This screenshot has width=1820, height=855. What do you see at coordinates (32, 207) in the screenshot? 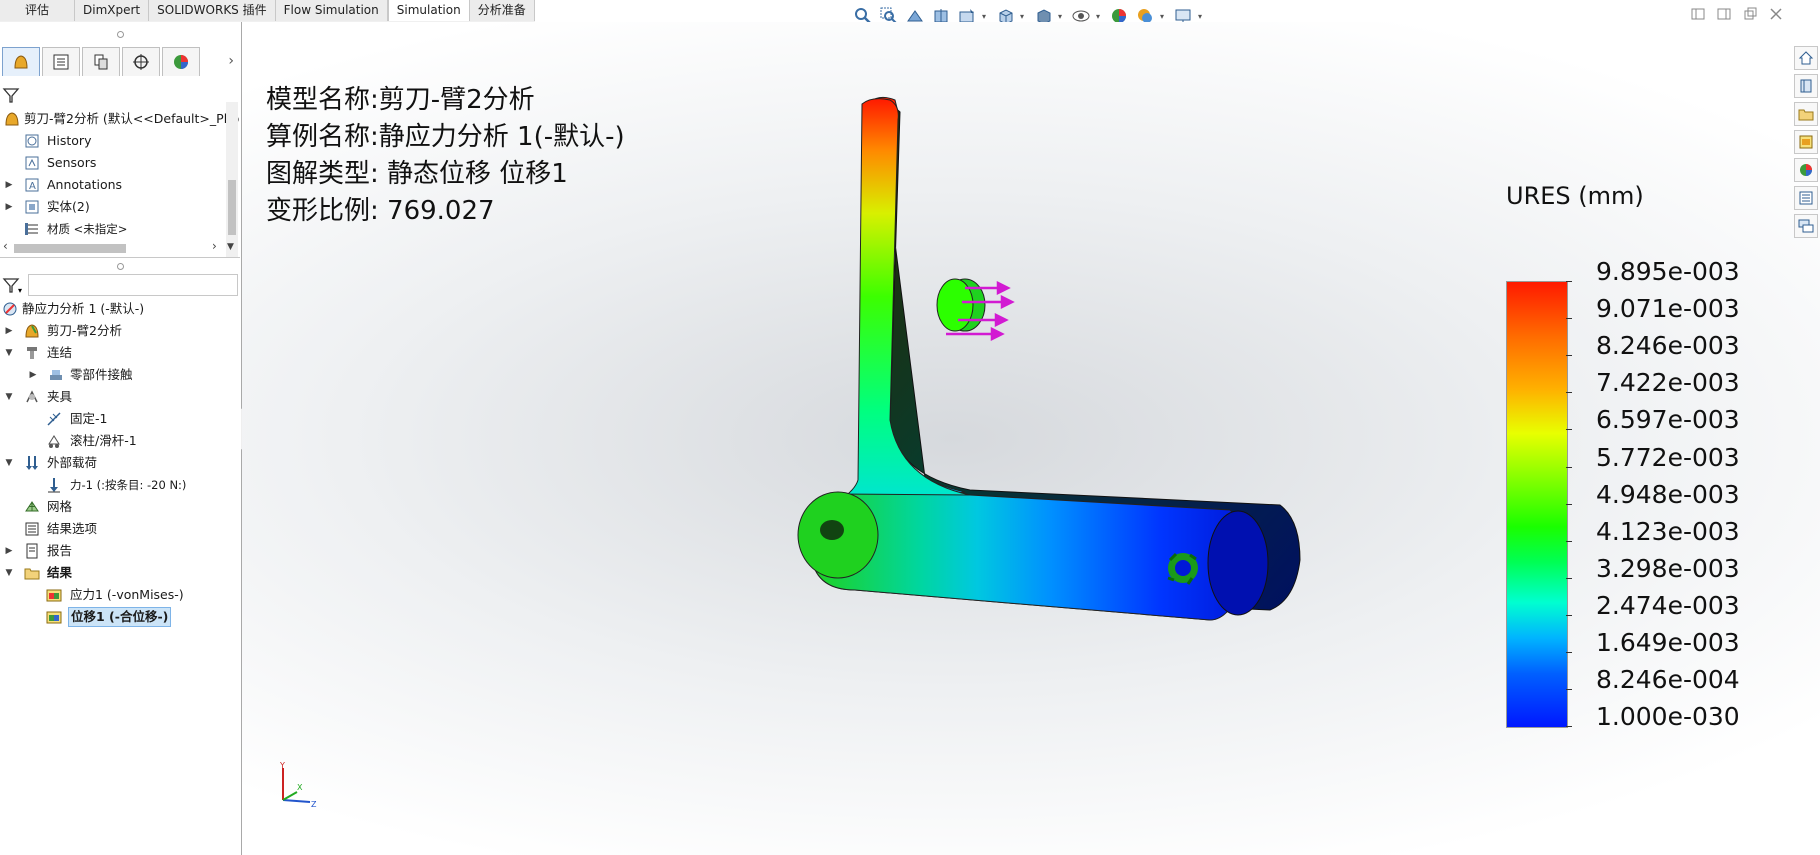
I see `solid-body-icon` at bounding box center [32, 207].